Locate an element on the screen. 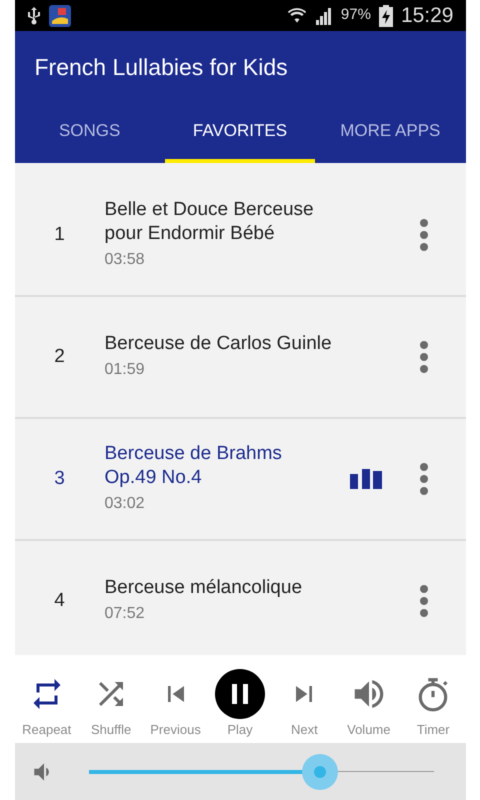 This screenshot has height=800, width=480. tab: FAVORITES is located at coordinates (240, 133).